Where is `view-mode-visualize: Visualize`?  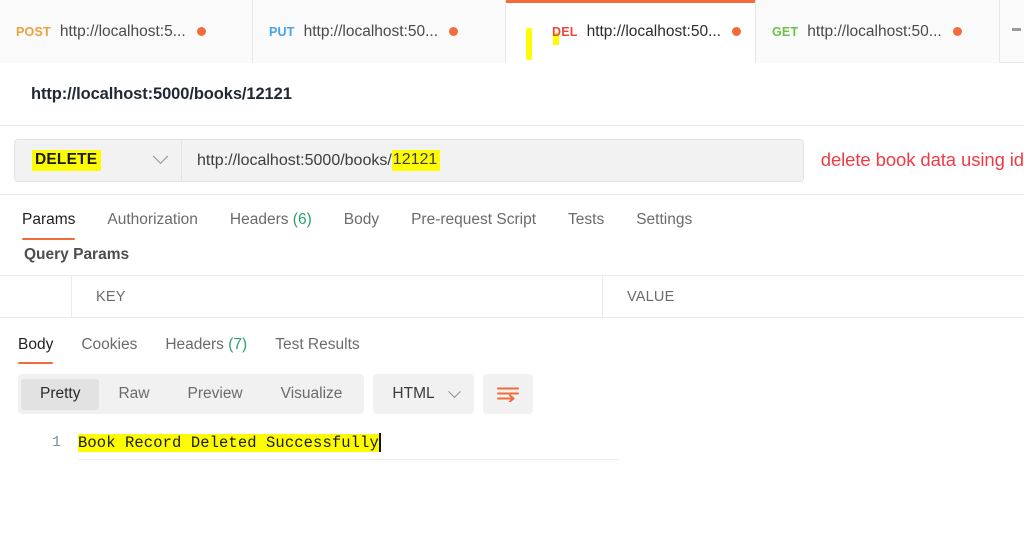
view-mode-visualize: Visualize is located at coordinates (312, 394).